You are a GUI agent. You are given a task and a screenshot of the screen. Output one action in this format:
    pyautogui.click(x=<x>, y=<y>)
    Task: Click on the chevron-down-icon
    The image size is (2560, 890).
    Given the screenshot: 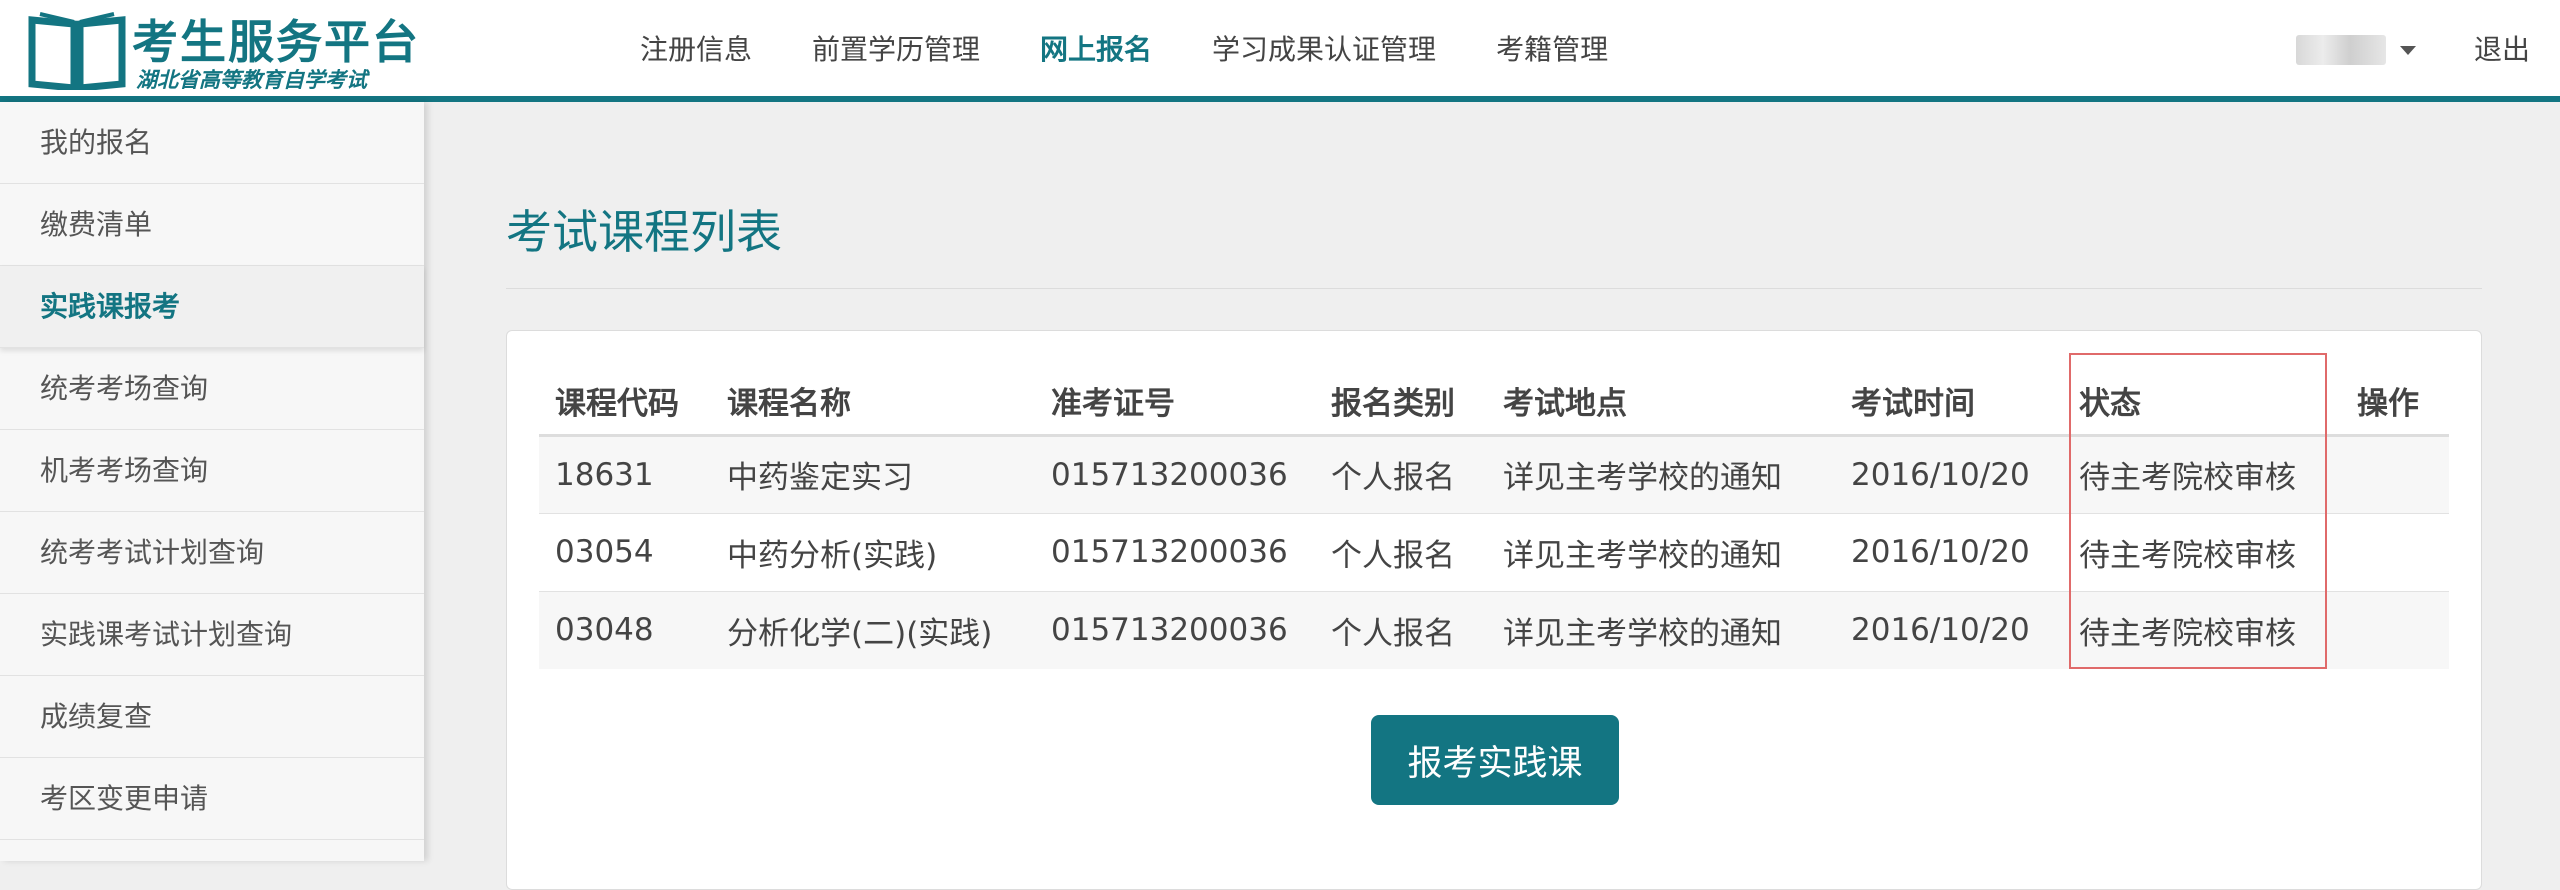 What is the action you would take?
    pyautogui.click(x=2408, y=50)
    